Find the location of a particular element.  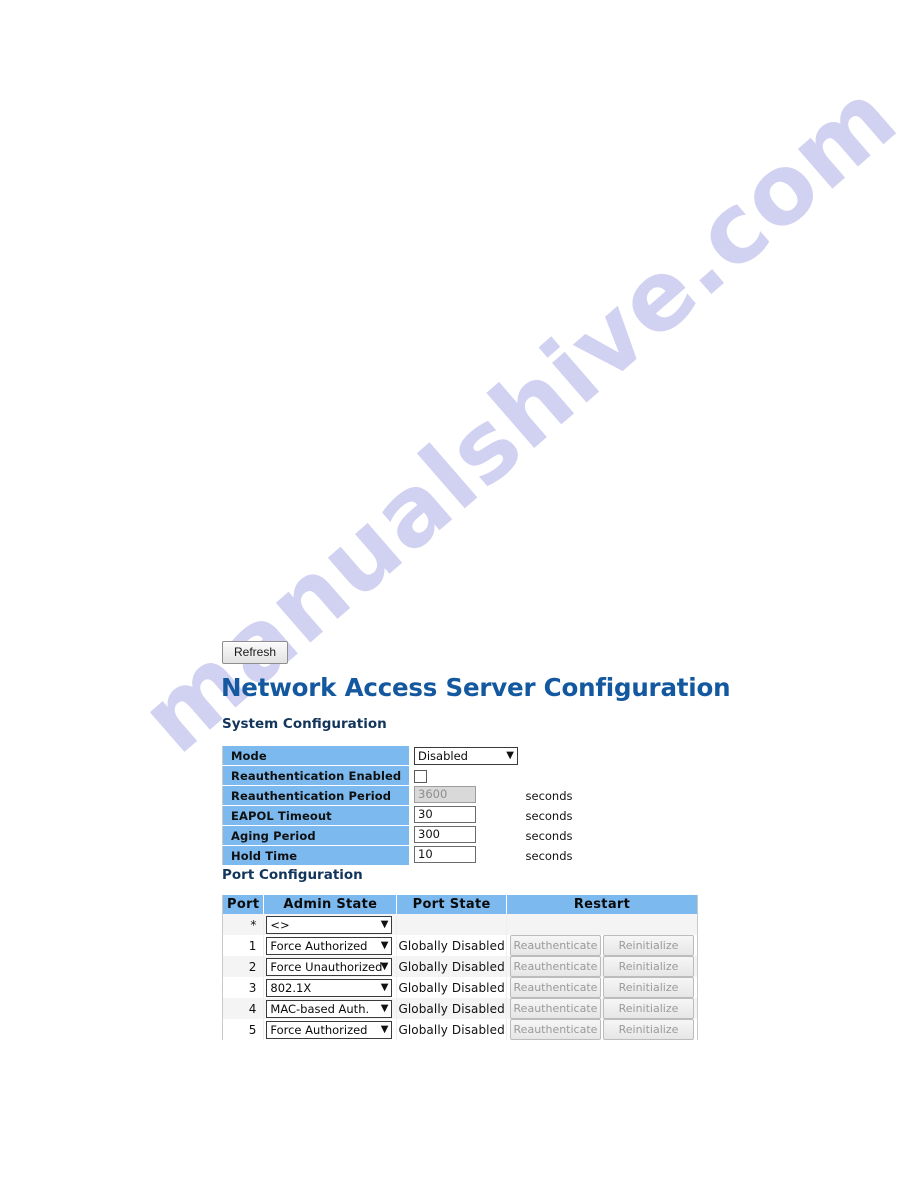

row-value-aging-period: 300 is located at coordinates (465, 835).